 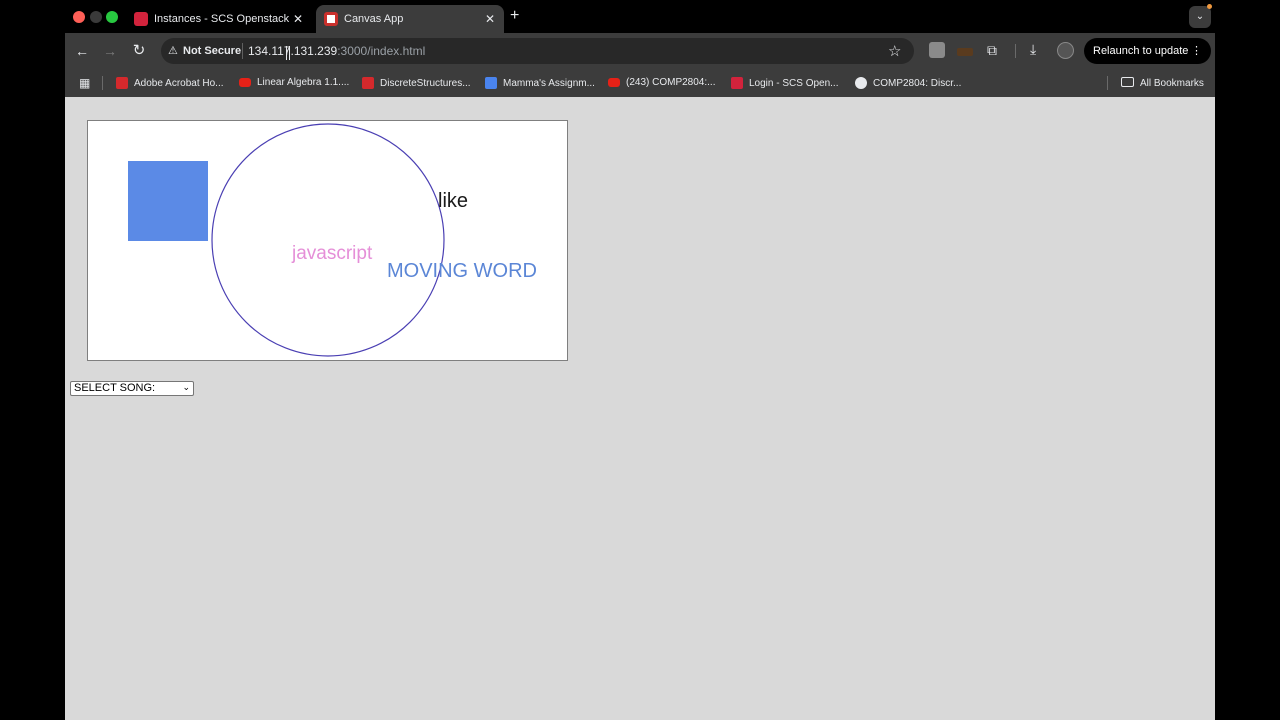 What do you see at coordinates (186, 387) in the screenshot?
I see `chevron-down-icon: ⌄` at bounding box center [186, 387].